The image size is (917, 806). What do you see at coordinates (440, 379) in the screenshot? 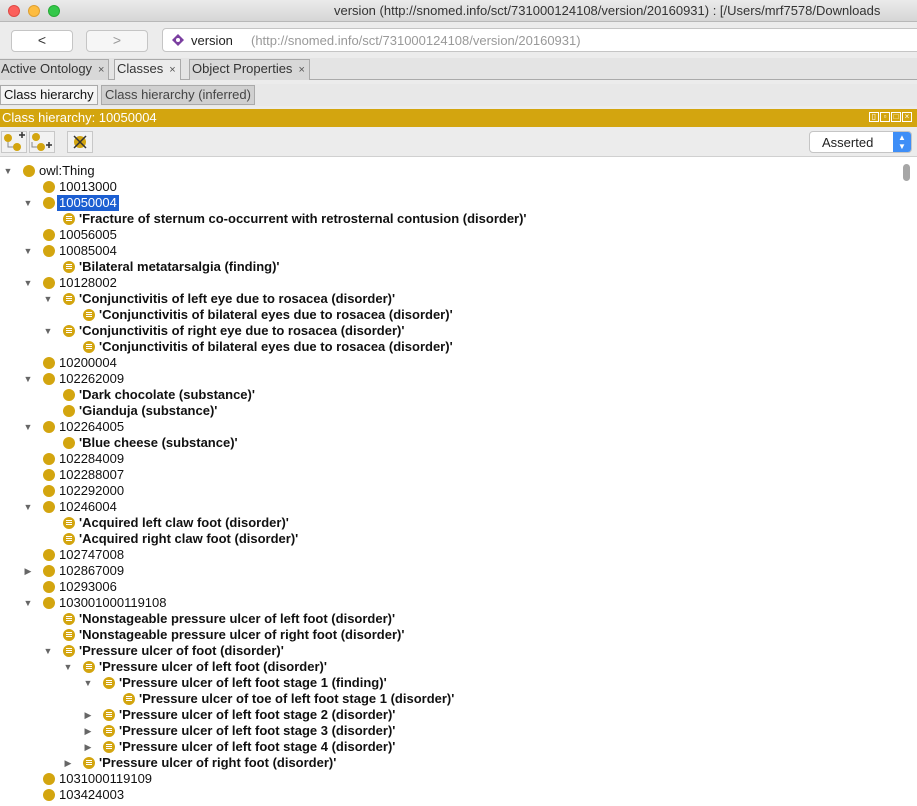
I see `tree-row: ▼ 102262009` at bounding box center [440, 379].